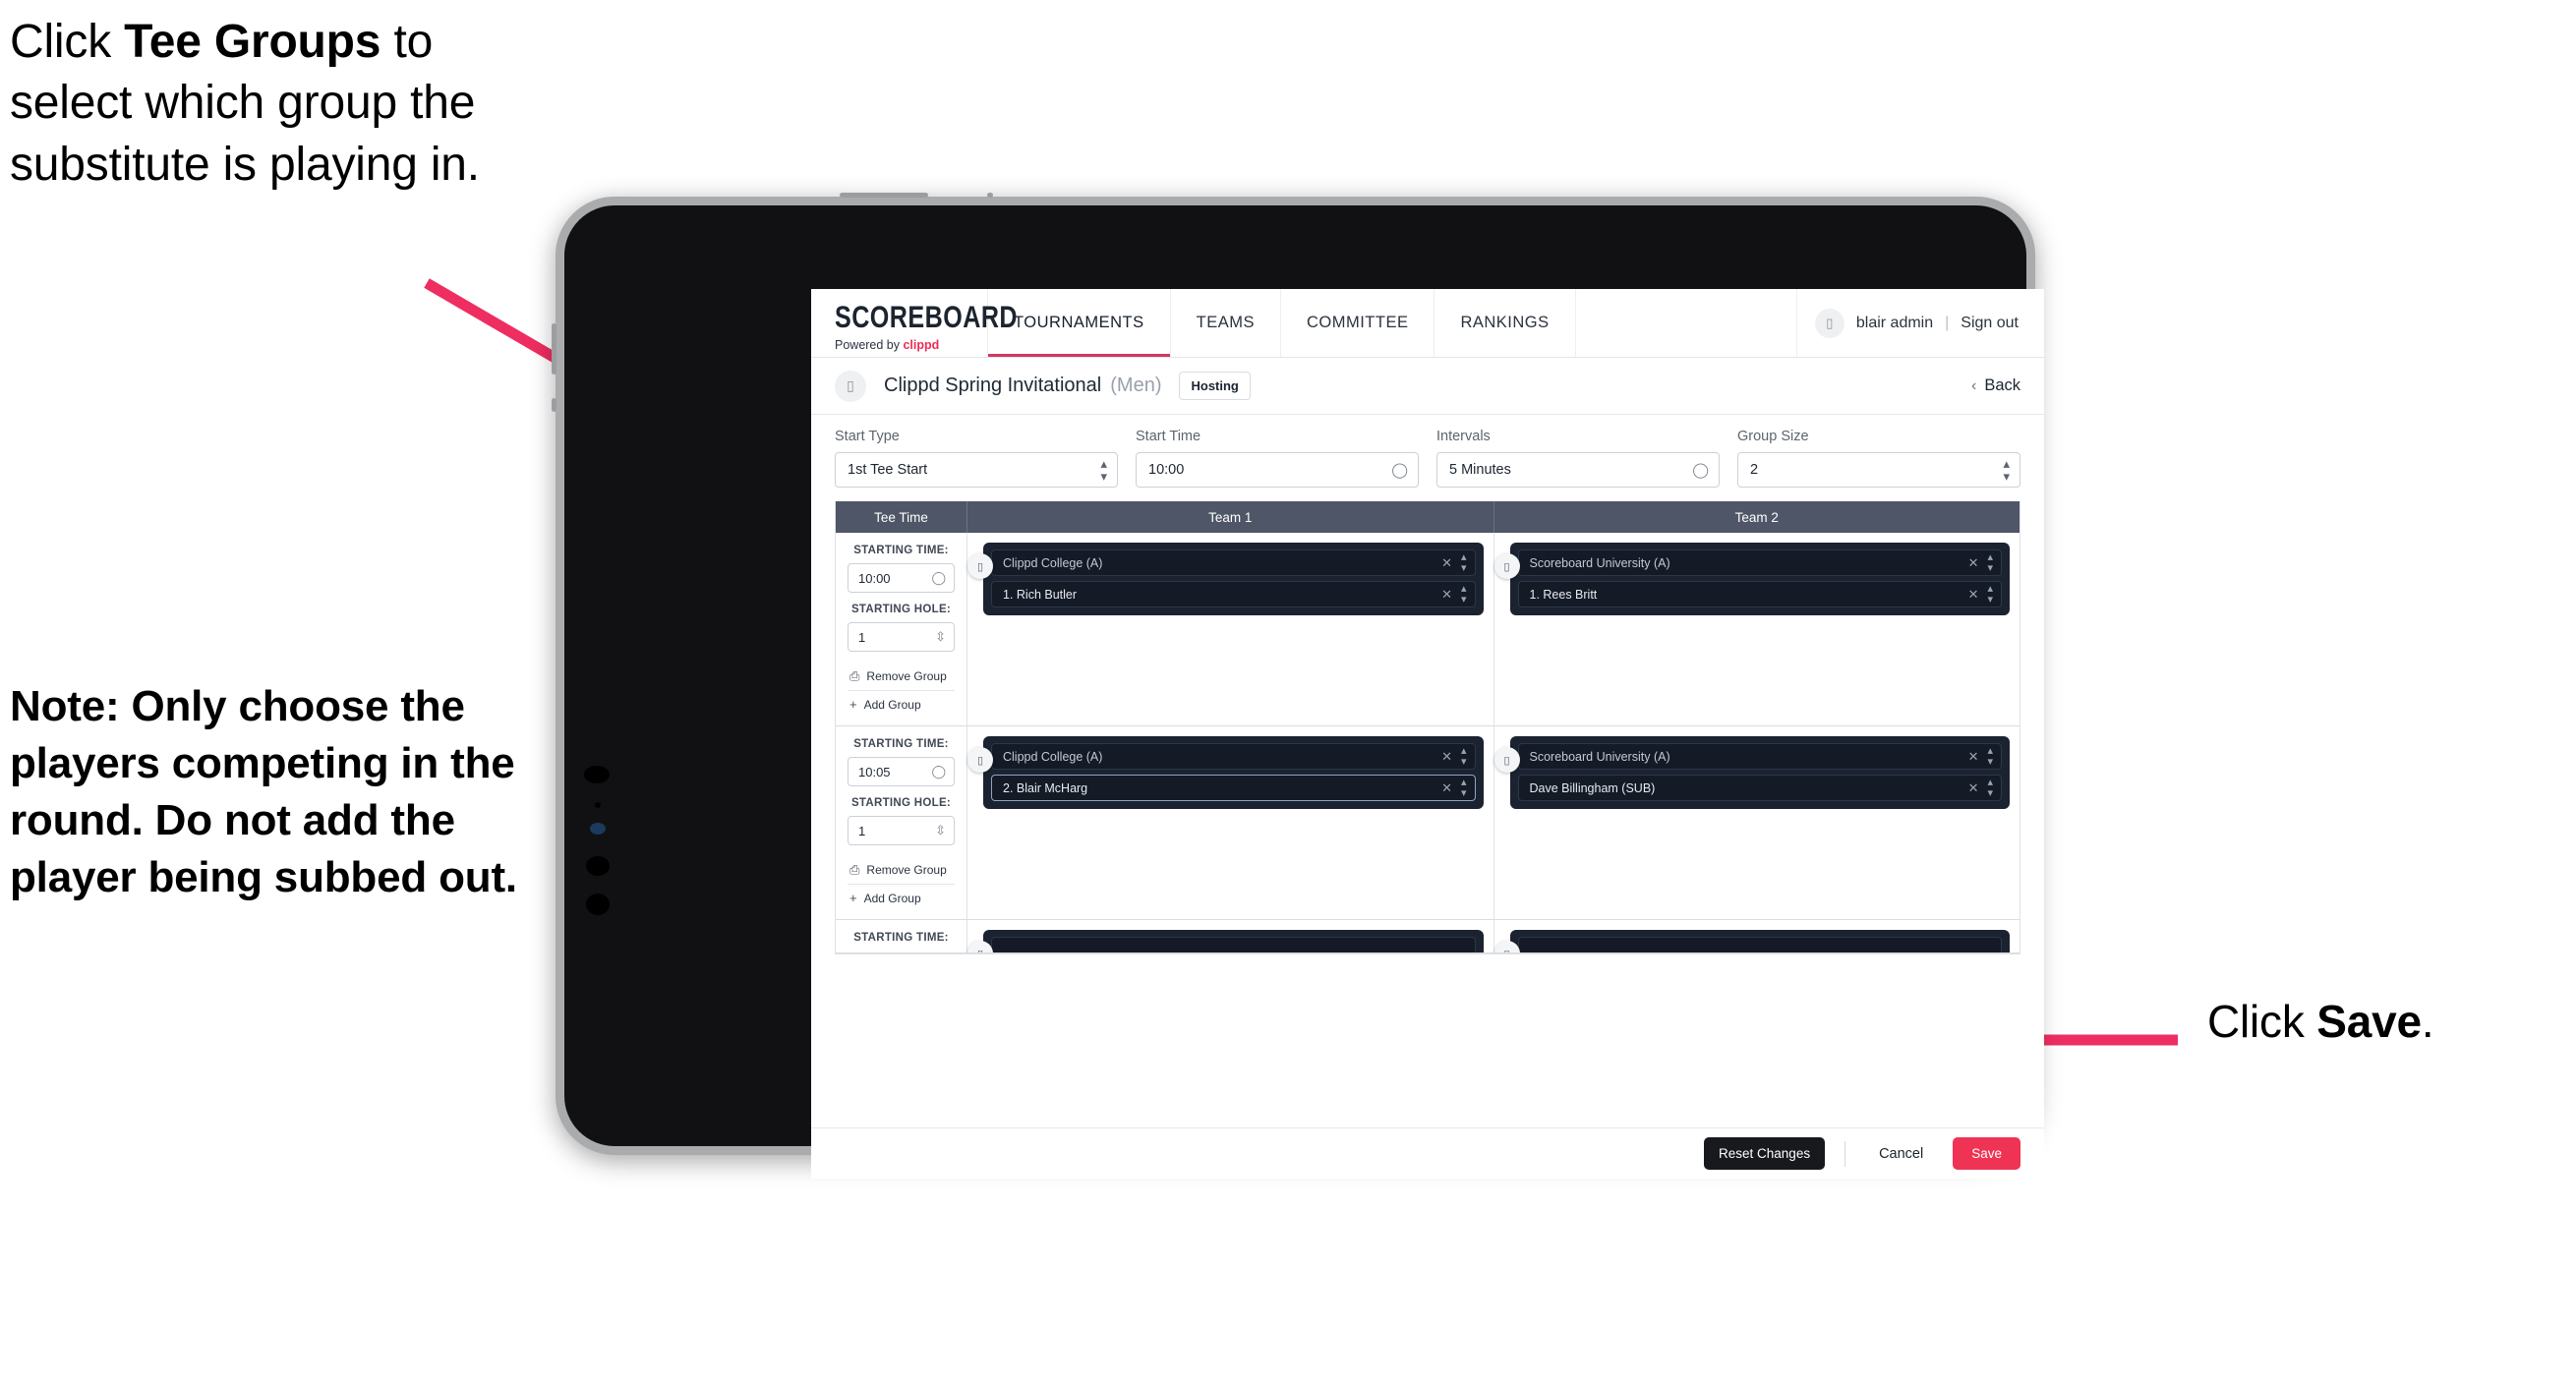 Image resolution: width=2576 pixels, height=1385 pixels. I want to click on action-bar: Reset Changes Cancel Save, so click(1427, 1153).